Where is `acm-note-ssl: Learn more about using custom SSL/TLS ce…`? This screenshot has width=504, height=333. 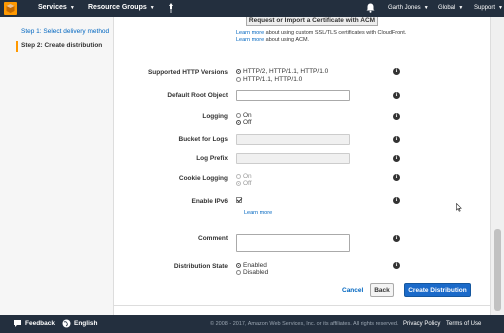
acm-note-ssl: Learn more about using custom SSL/TLS ce… is located at coordinates (321, 33).